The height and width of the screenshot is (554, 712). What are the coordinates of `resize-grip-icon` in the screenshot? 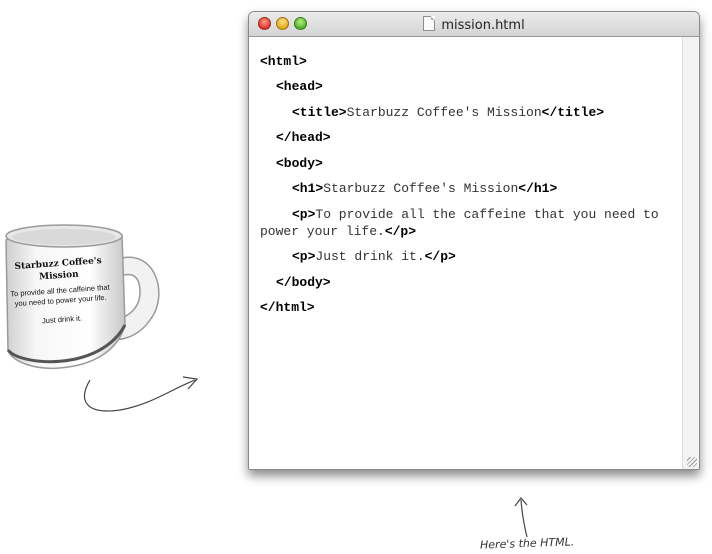 It's located at (692, 462).